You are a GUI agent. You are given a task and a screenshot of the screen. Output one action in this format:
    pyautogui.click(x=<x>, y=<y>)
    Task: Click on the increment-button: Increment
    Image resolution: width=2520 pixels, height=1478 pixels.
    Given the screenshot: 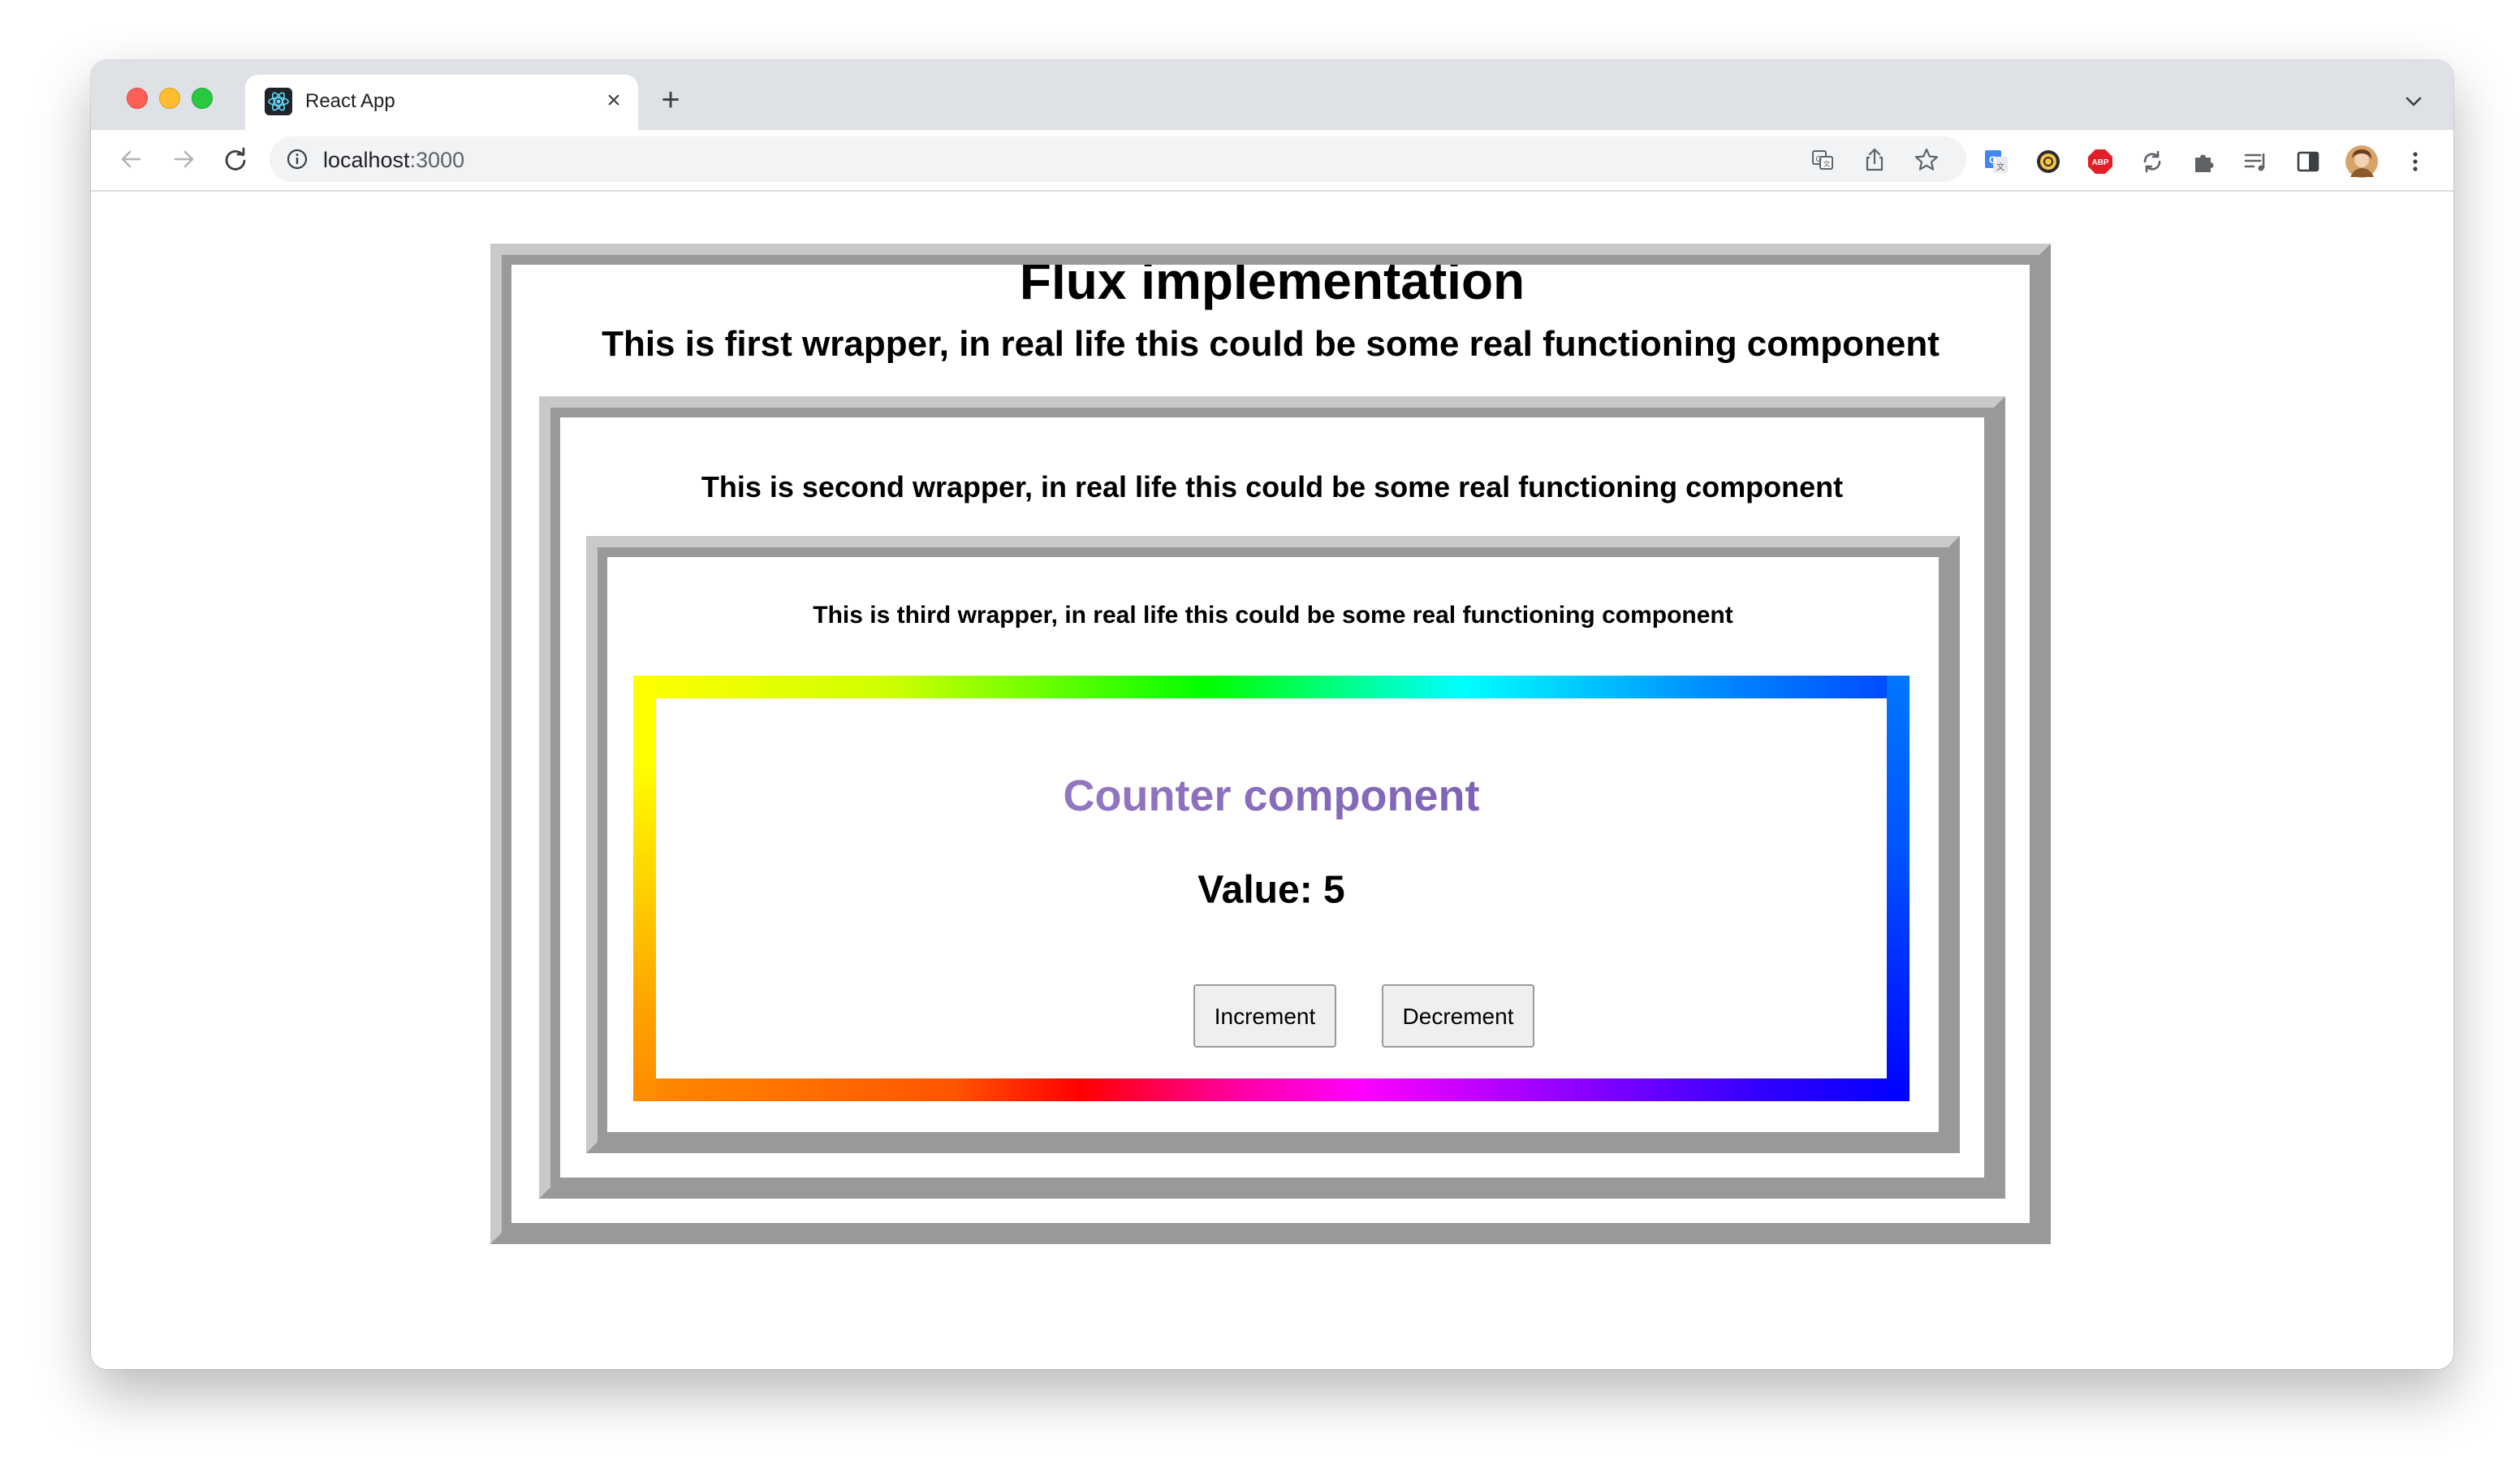 What is the action you would take?
    pyautogui.click(x=1264, y=1016)
    